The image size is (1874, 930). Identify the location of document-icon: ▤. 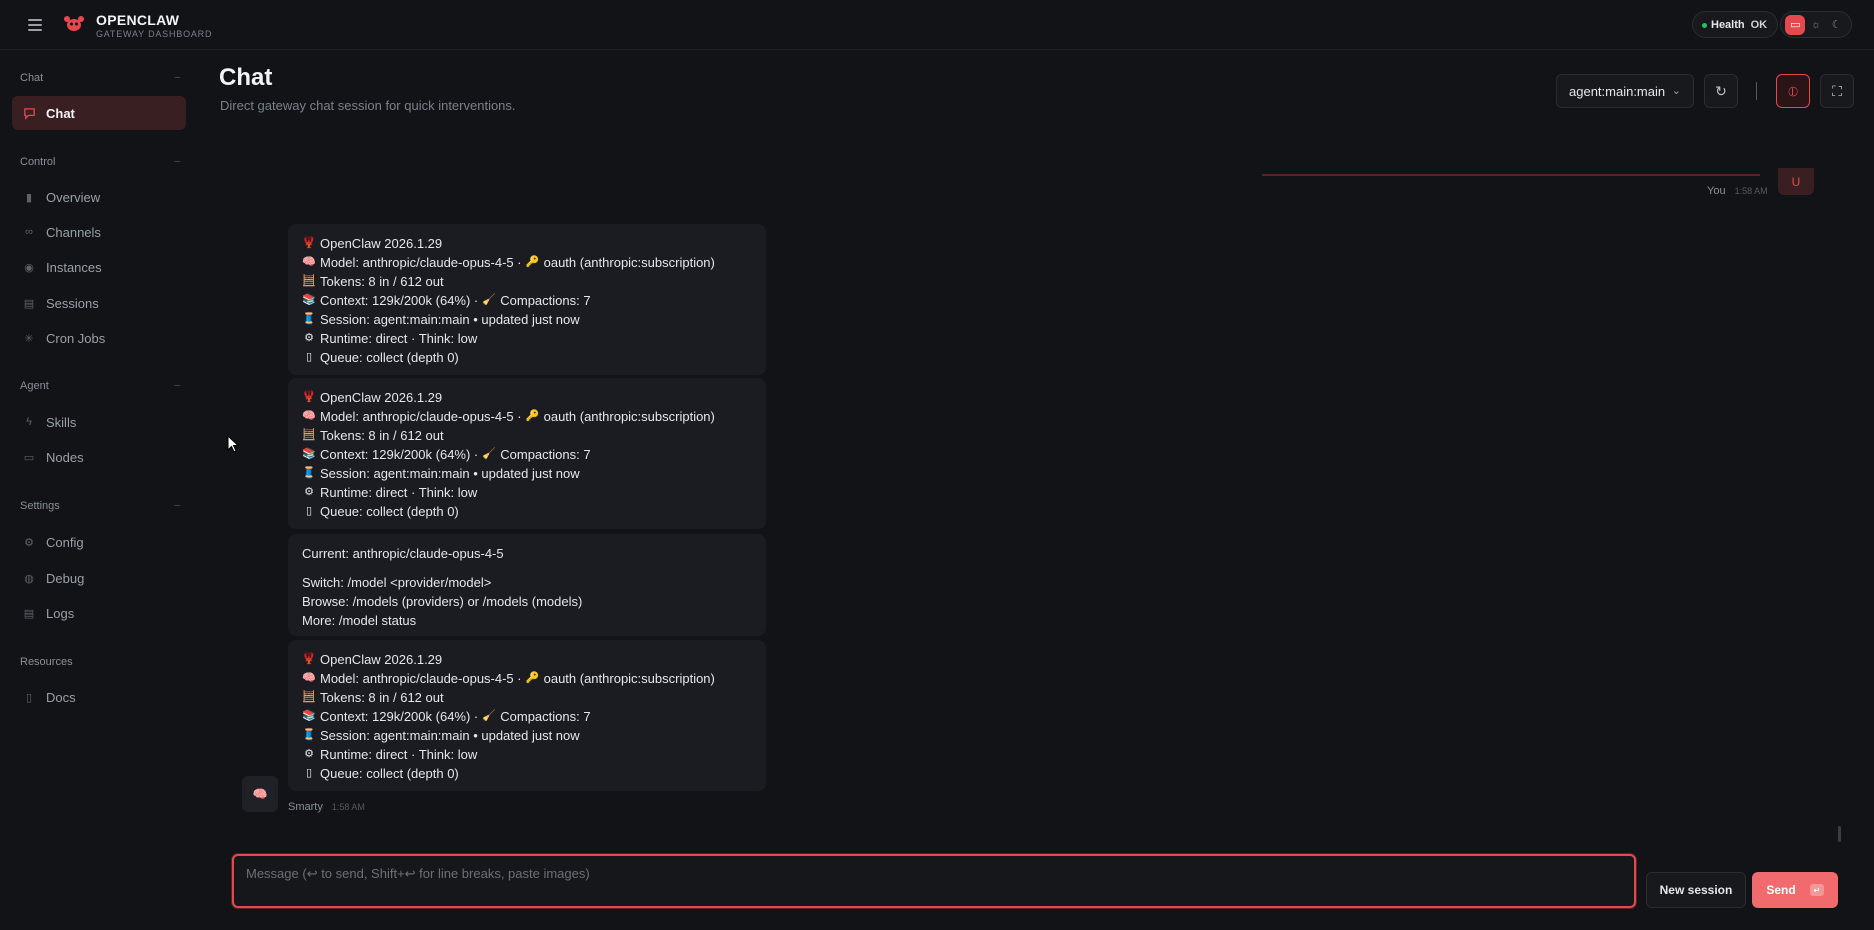
(29, 303).